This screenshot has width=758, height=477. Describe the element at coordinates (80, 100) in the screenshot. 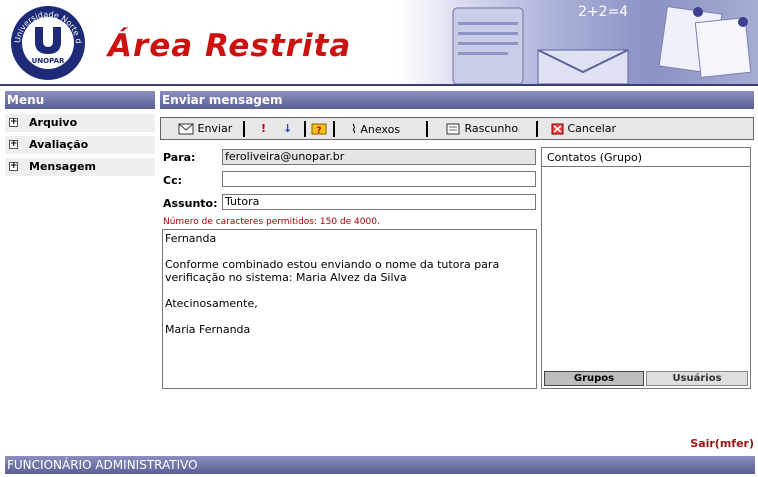

I see `sidebar-title: Menu` at that location.